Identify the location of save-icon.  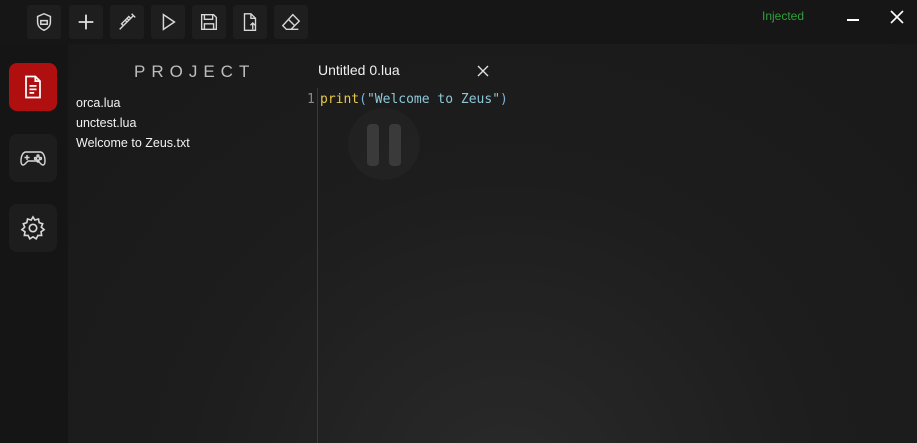
(209, 22).